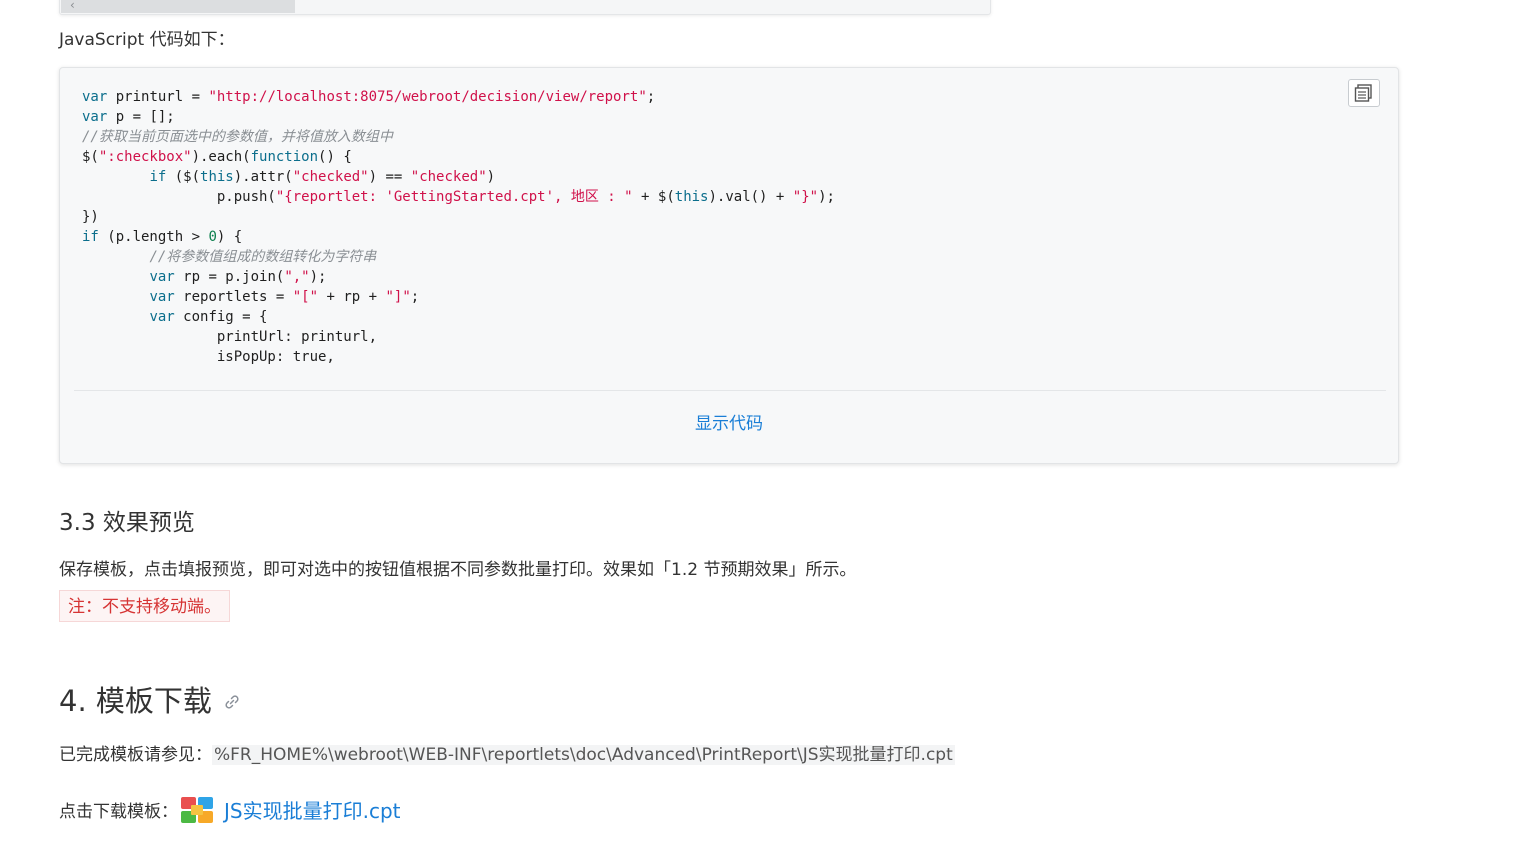 This screenshot has height=868, width=1536. What do you see at coordinates (178, 6) in the screenshot?
I see `horizontal-scrollbar-thumb: ‹` at bounding box center [178, 6].